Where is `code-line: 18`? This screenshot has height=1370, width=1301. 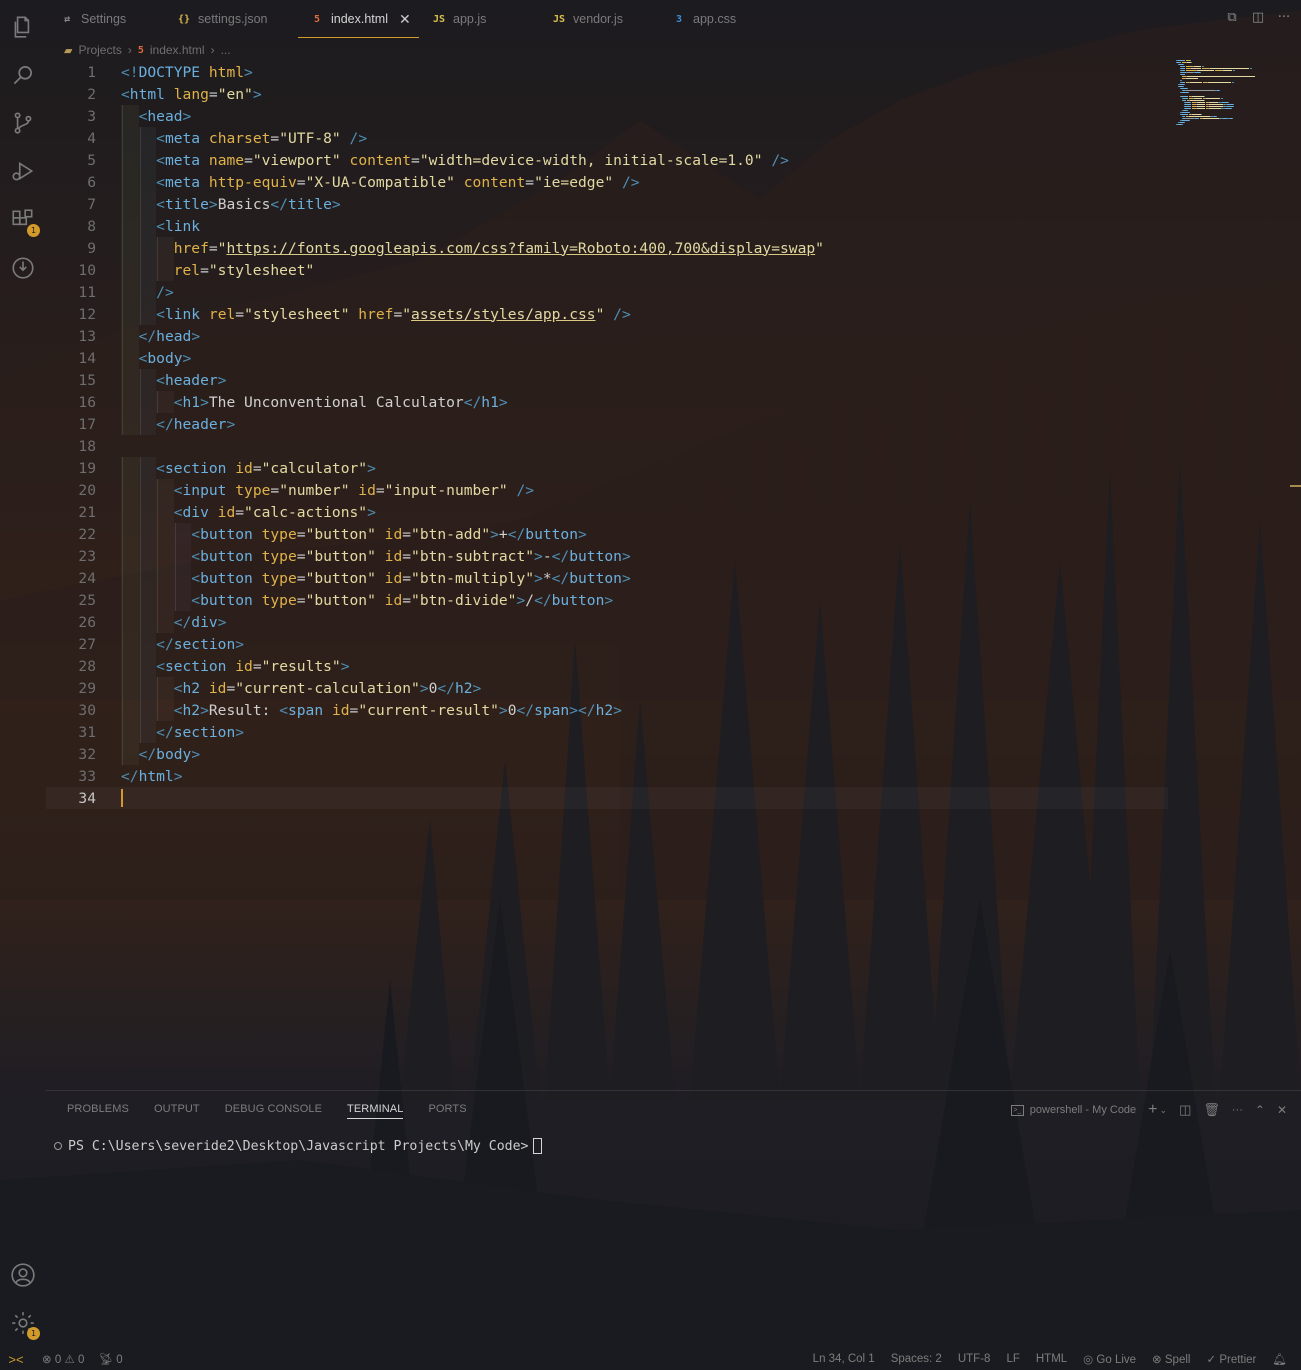 code-line: 18 is located at coordinates (607, 446).